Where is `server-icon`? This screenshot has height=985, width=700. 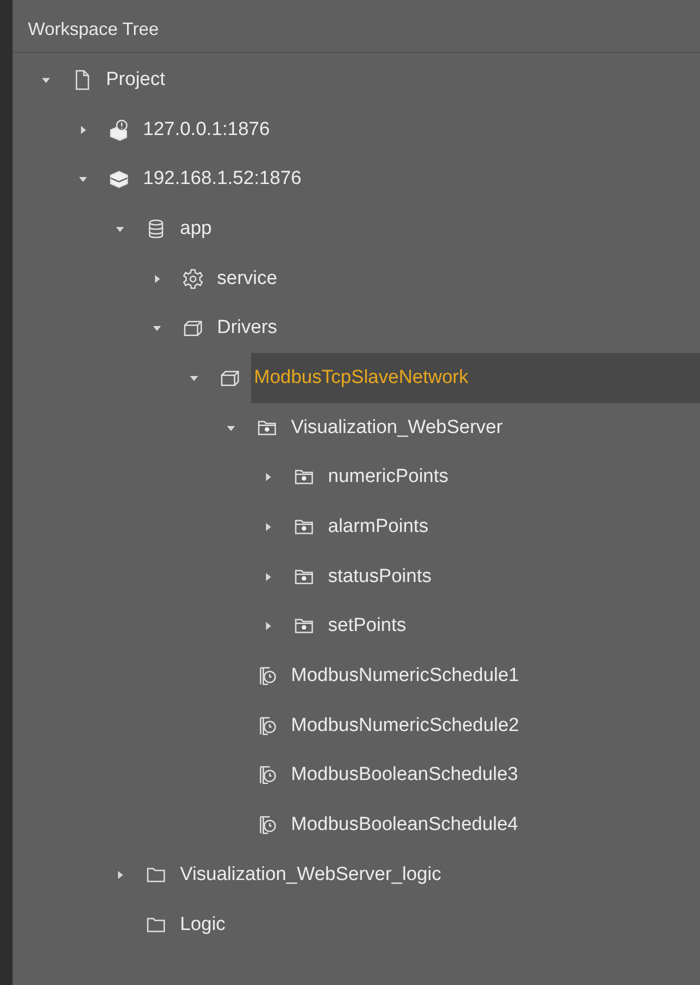
server-icon is located at coordinates (119, 179).